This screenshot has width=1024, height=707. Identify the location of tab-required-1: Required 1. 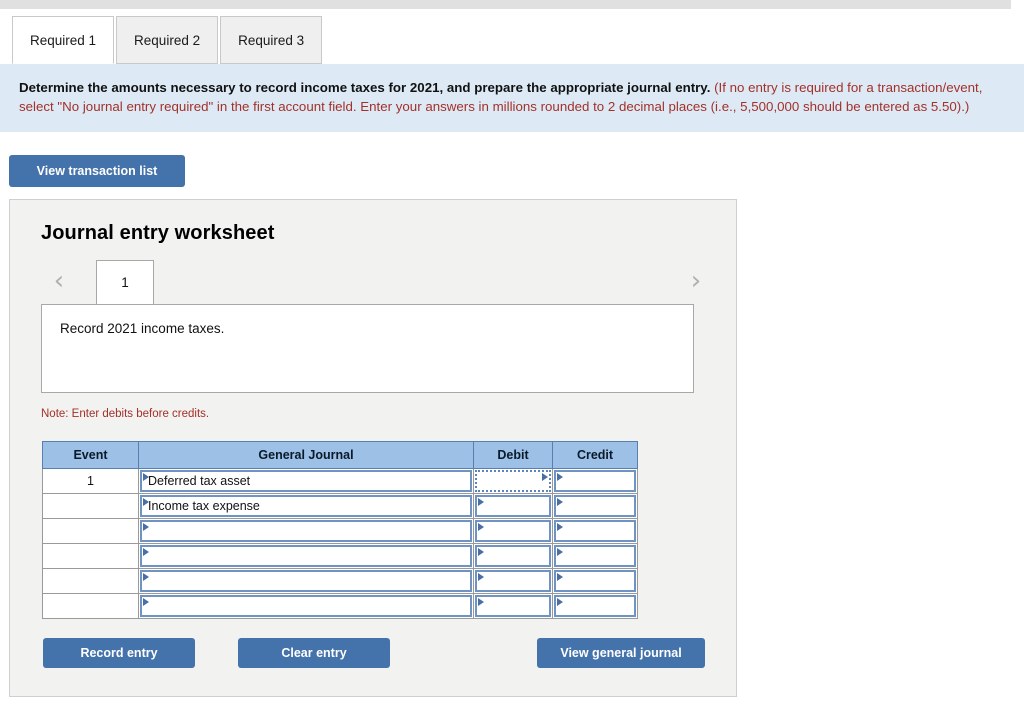
(63, 40).